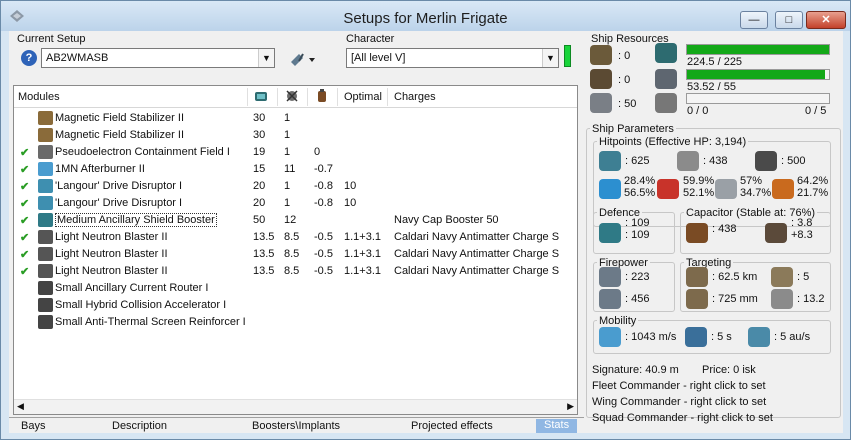 The height and width of the screenshot is (440, 851). Describe the element at coordinates (697, 233) in the screenshot. I see `capacitor-icon` at that location.